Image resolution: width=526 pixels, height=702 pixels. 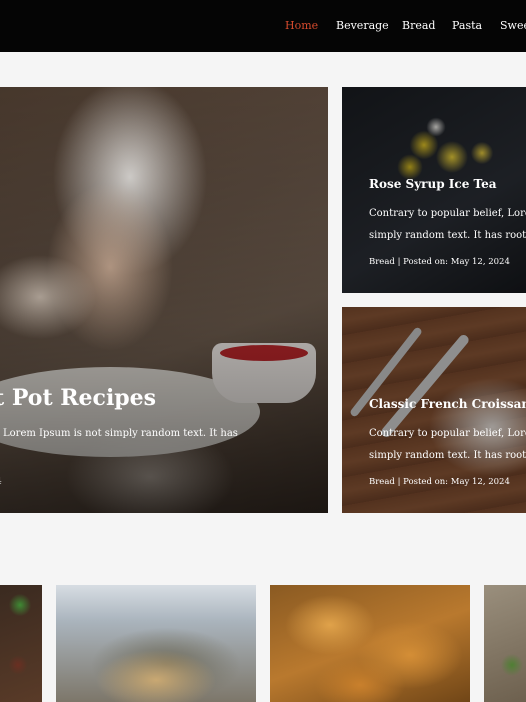 What do you see at coordinates (418, 25) in the screenshot?
I see `nav-bread-link: Bread` at bounding box center [418, 25].